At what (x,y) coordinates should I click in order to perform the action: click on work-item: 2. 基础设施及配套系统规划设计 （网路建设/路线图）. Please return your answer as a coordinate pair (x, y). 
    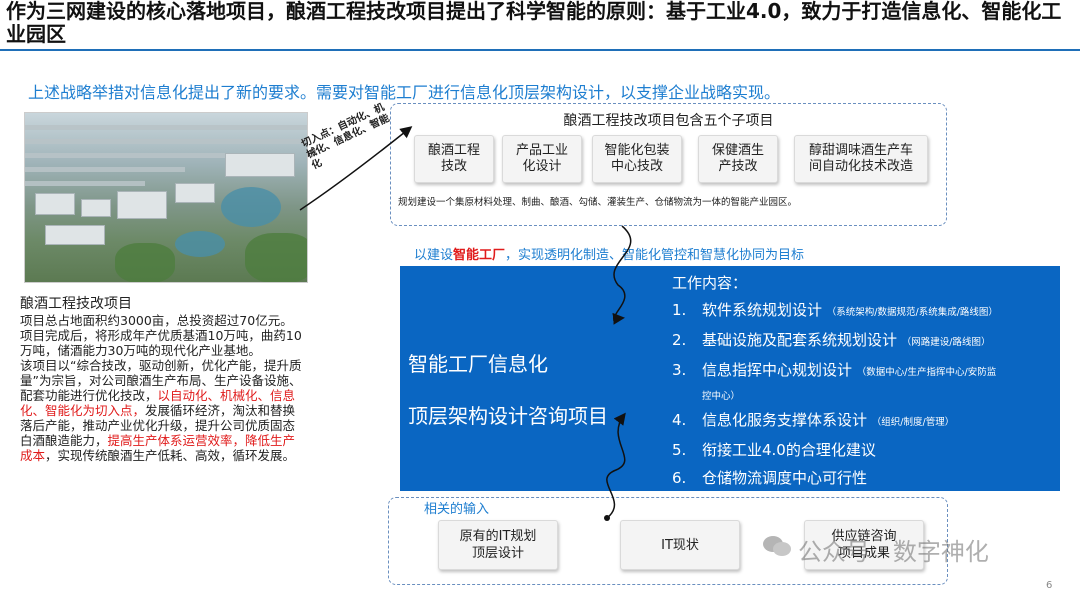
    Looking at the image, I should click on (831, 340).